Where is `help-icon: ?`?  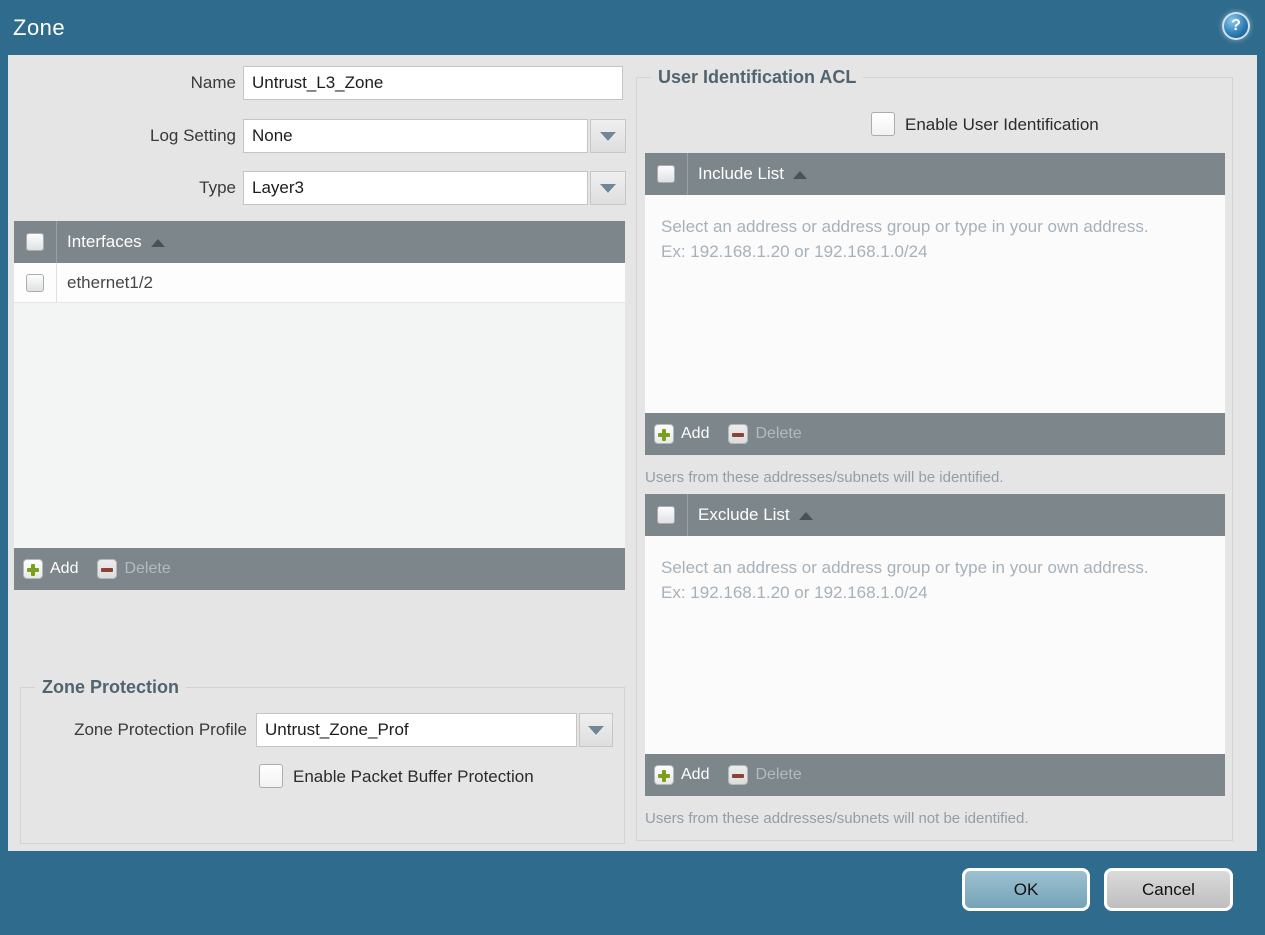
help-icon: ? is located at coordinates (1236, 26).